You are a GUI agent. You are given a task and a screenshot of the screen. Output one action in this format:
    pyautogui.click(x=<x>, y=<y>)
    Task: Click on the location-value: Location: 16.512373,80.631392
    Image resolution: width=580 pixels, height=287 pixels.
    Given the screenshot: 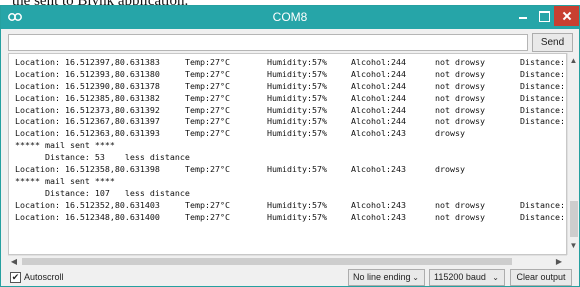 What is the action you would take?
    pyautogui.click(x=87, y=109)
    